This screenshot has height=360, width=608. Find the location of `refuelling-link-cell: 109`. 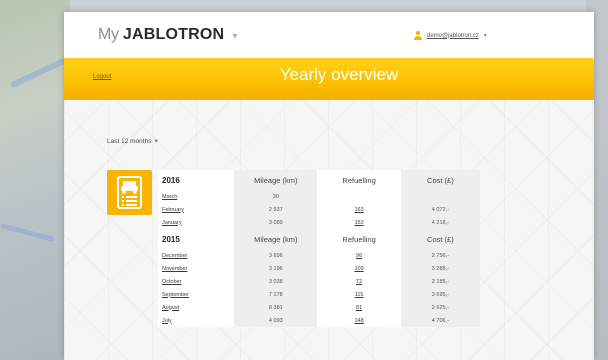

refuelling-link-cell: 109 is located at coordinates (359, 268).